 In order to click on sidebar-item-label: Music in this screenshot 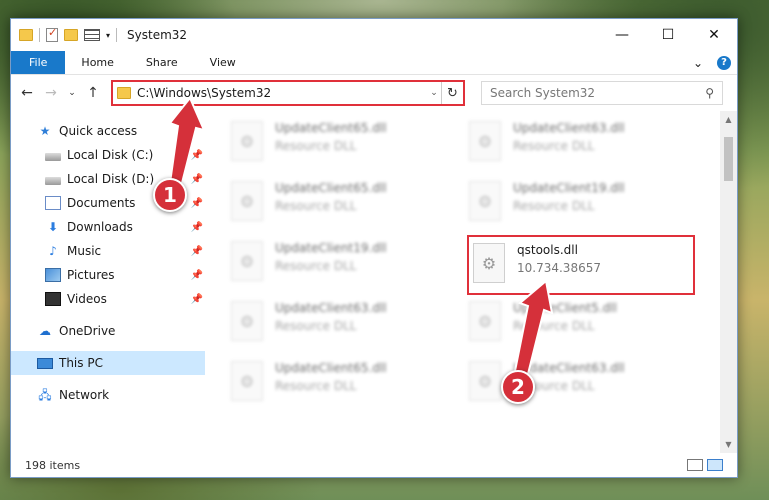, I will do `click(84, 251)`.